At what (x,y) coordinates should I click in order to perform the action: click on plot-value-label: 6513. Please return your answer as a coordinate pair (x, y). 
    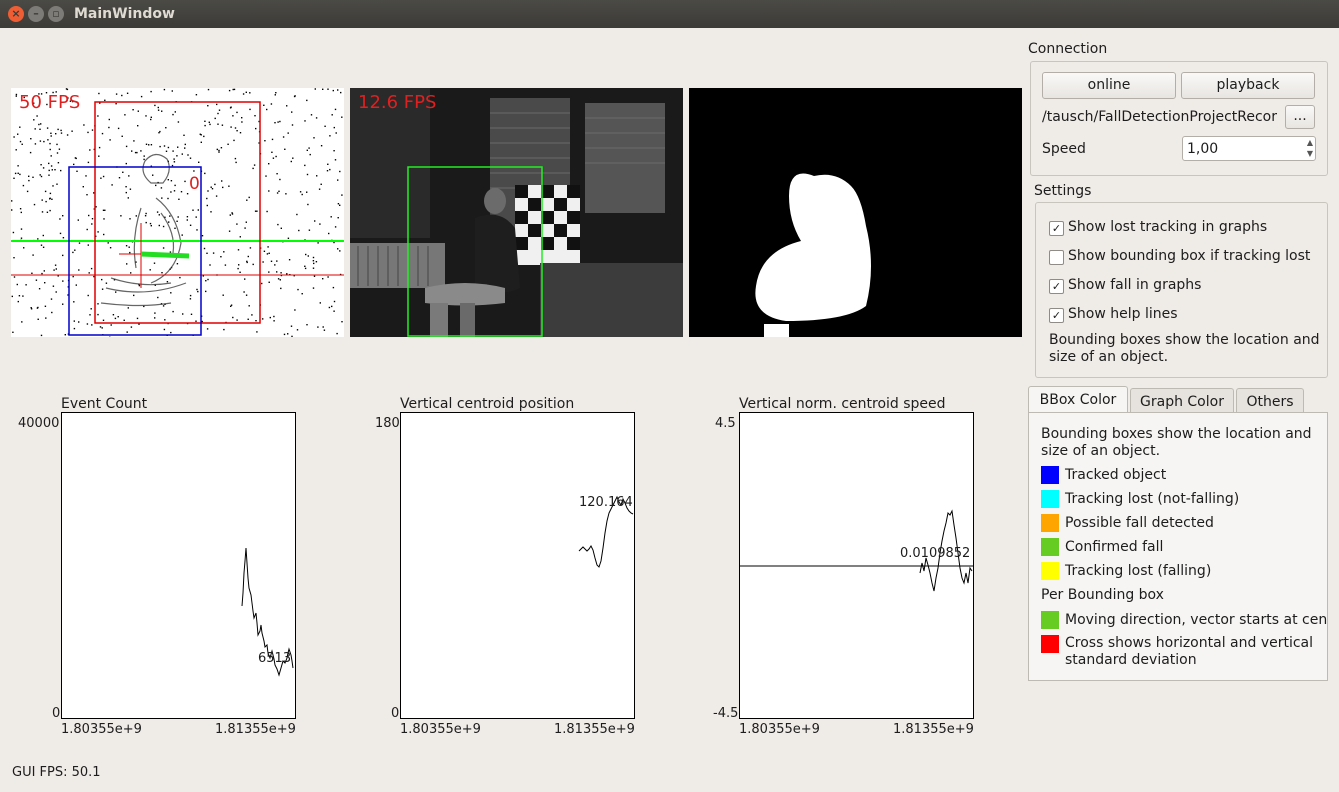
    Looking at the image, I should click on (275, 658).